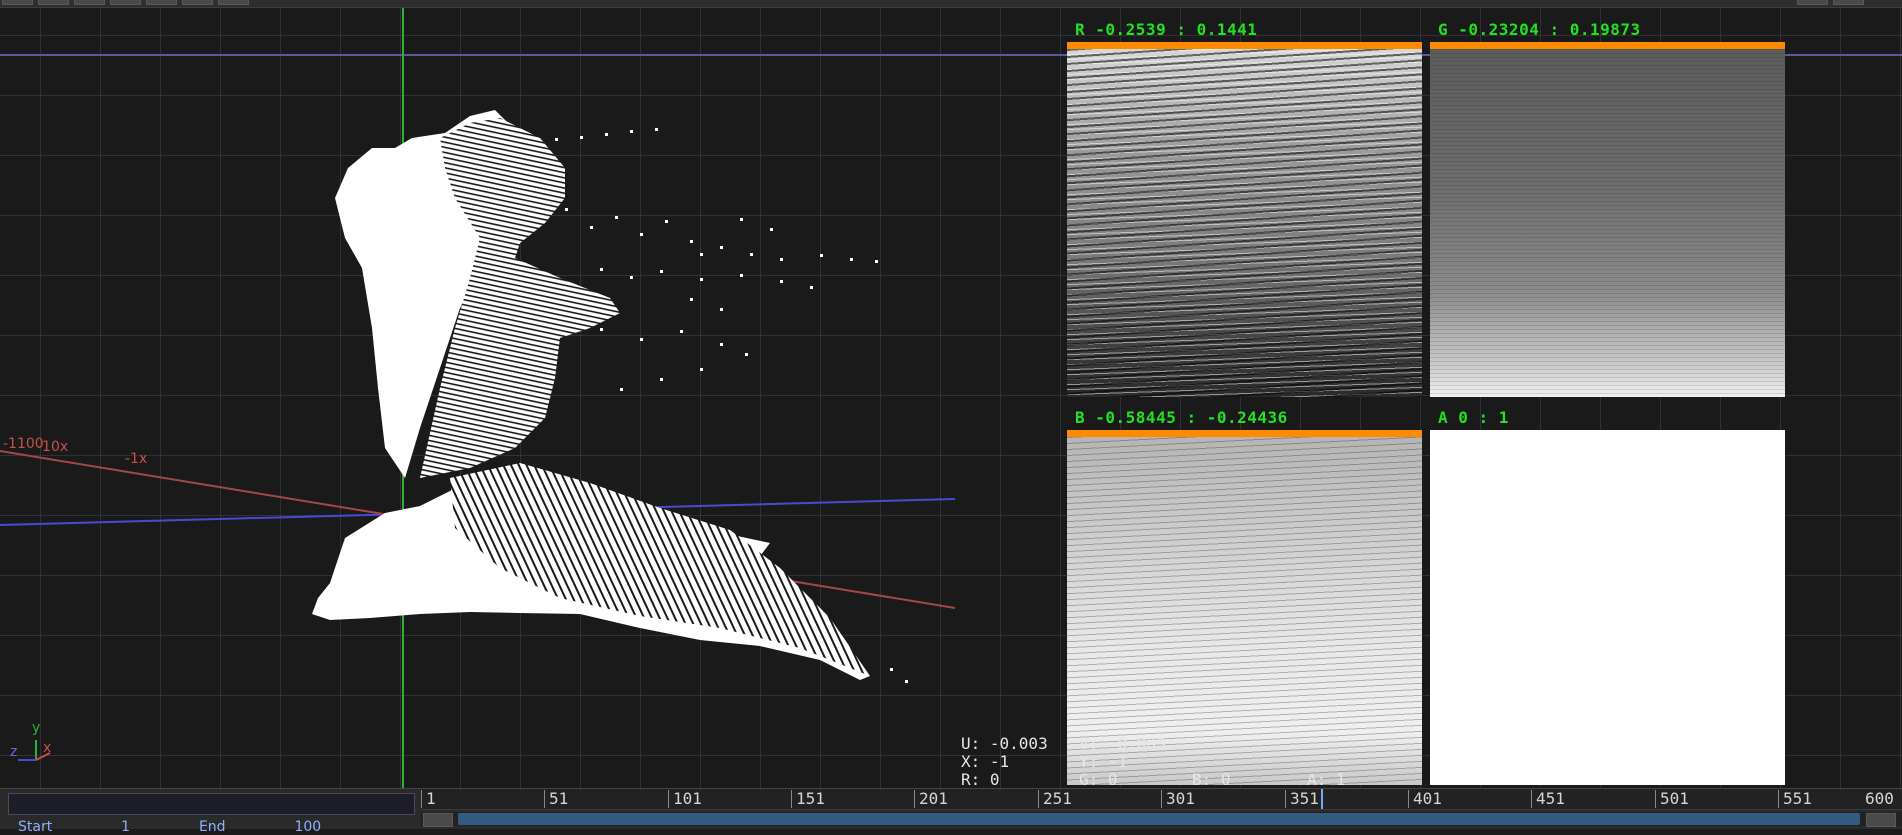 The width and height of the screenshot is (1902, 835). Describe the element at coordinates (1103, 761) in the screenshot. I see `readout-y: Y: -1` at that location.